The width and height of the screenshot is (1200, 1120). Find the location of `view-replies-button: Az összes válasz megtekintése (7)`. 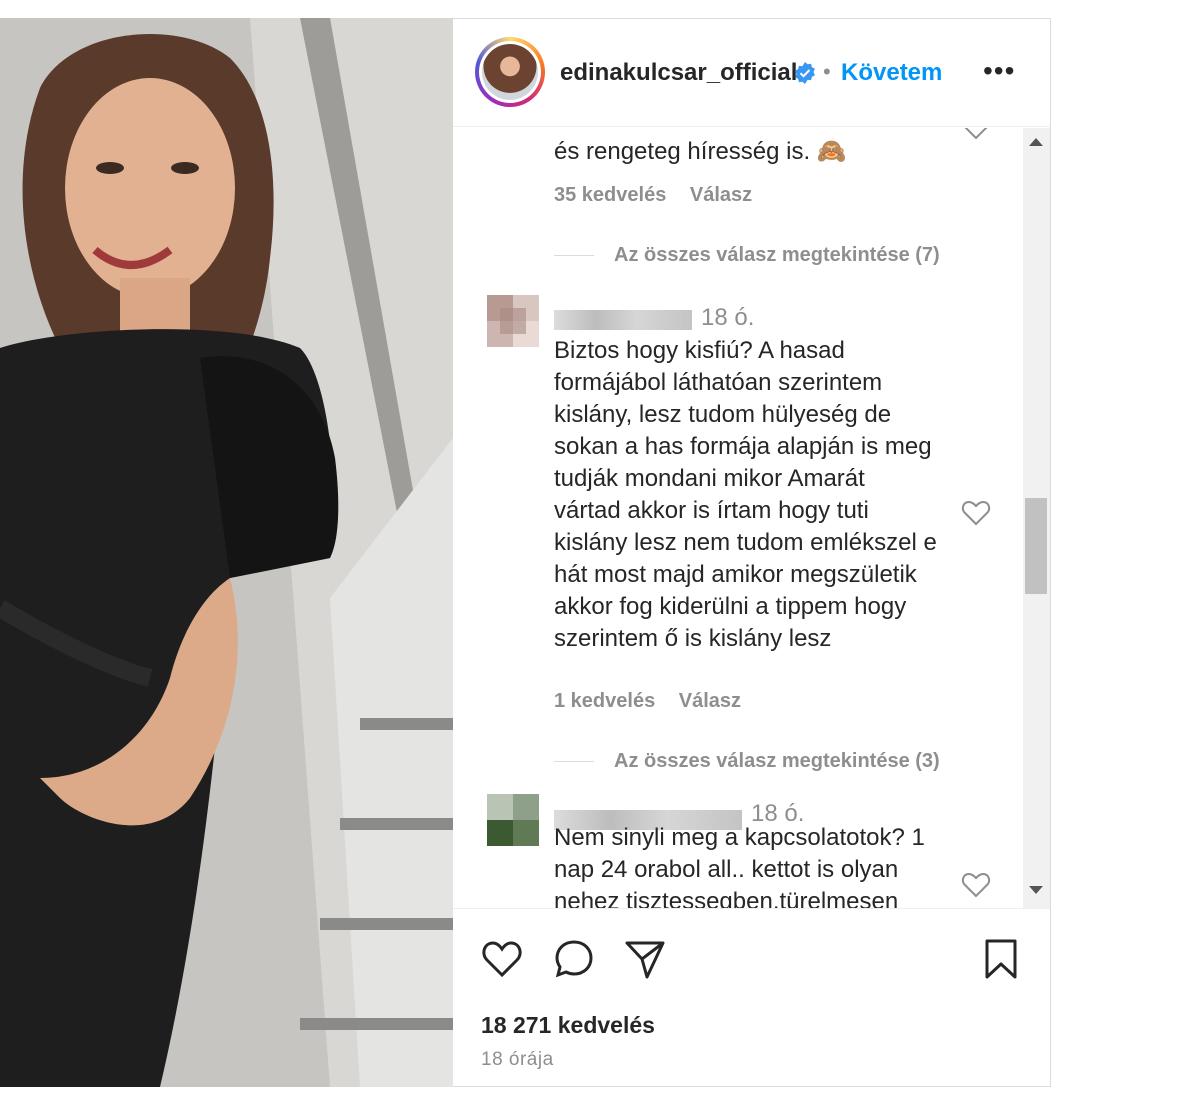

view-replies-button: Az összes válasz megtekintése (7) is located at coordinates (747, 255).